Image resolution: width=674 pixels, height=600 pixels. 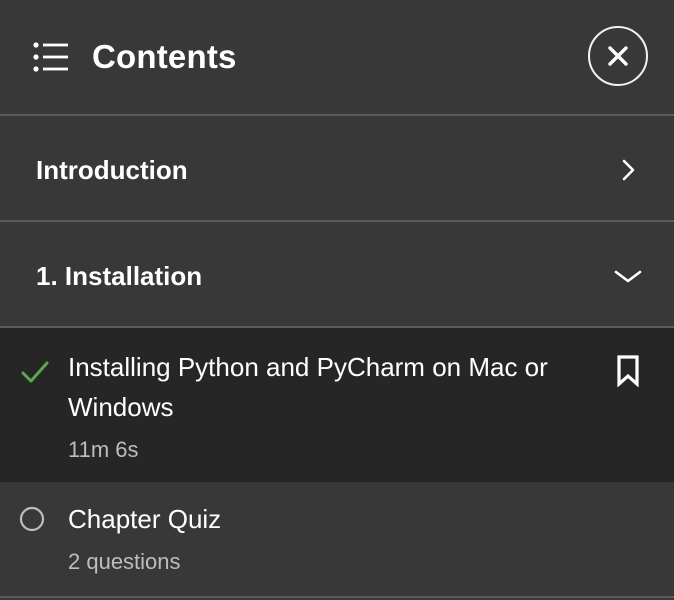 What do you see at coordinates (35, 372) in the screenshot?
I see `checkmark-icon` at bounding box center [35, 372].